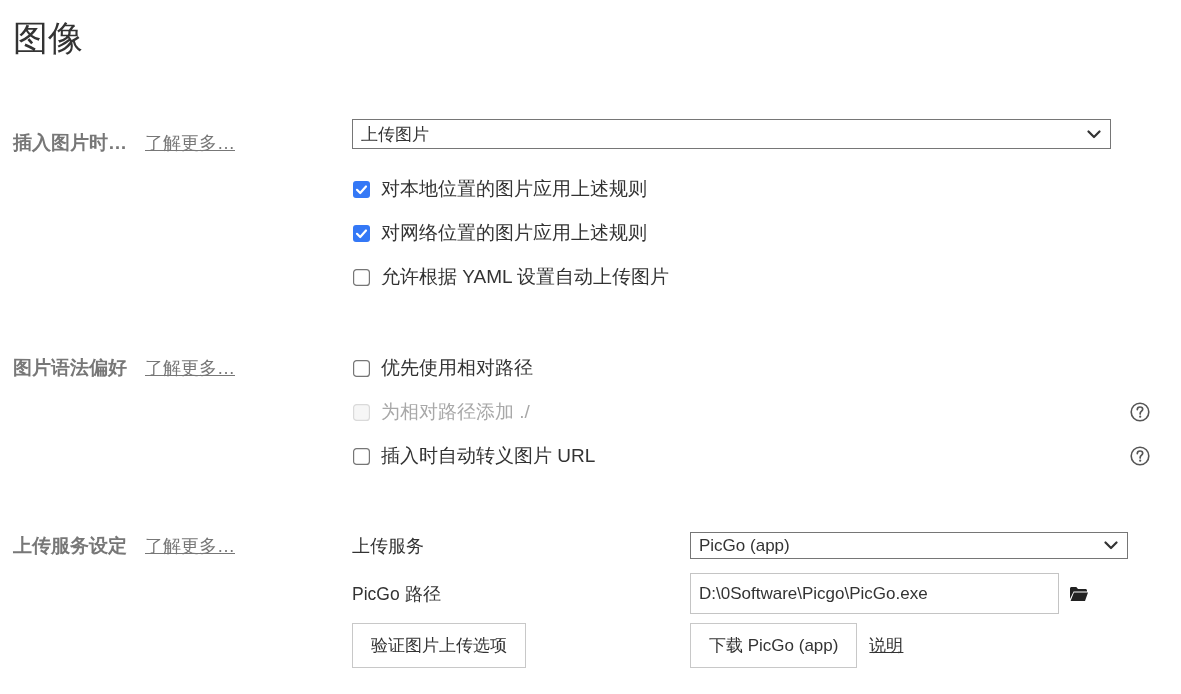 The image size is (1181, 694). Describe the element at coordinates (525, 277) in the screenshot. I see `checkbox-label: 允许根据 YAML 设置自动上传图片` at that location.